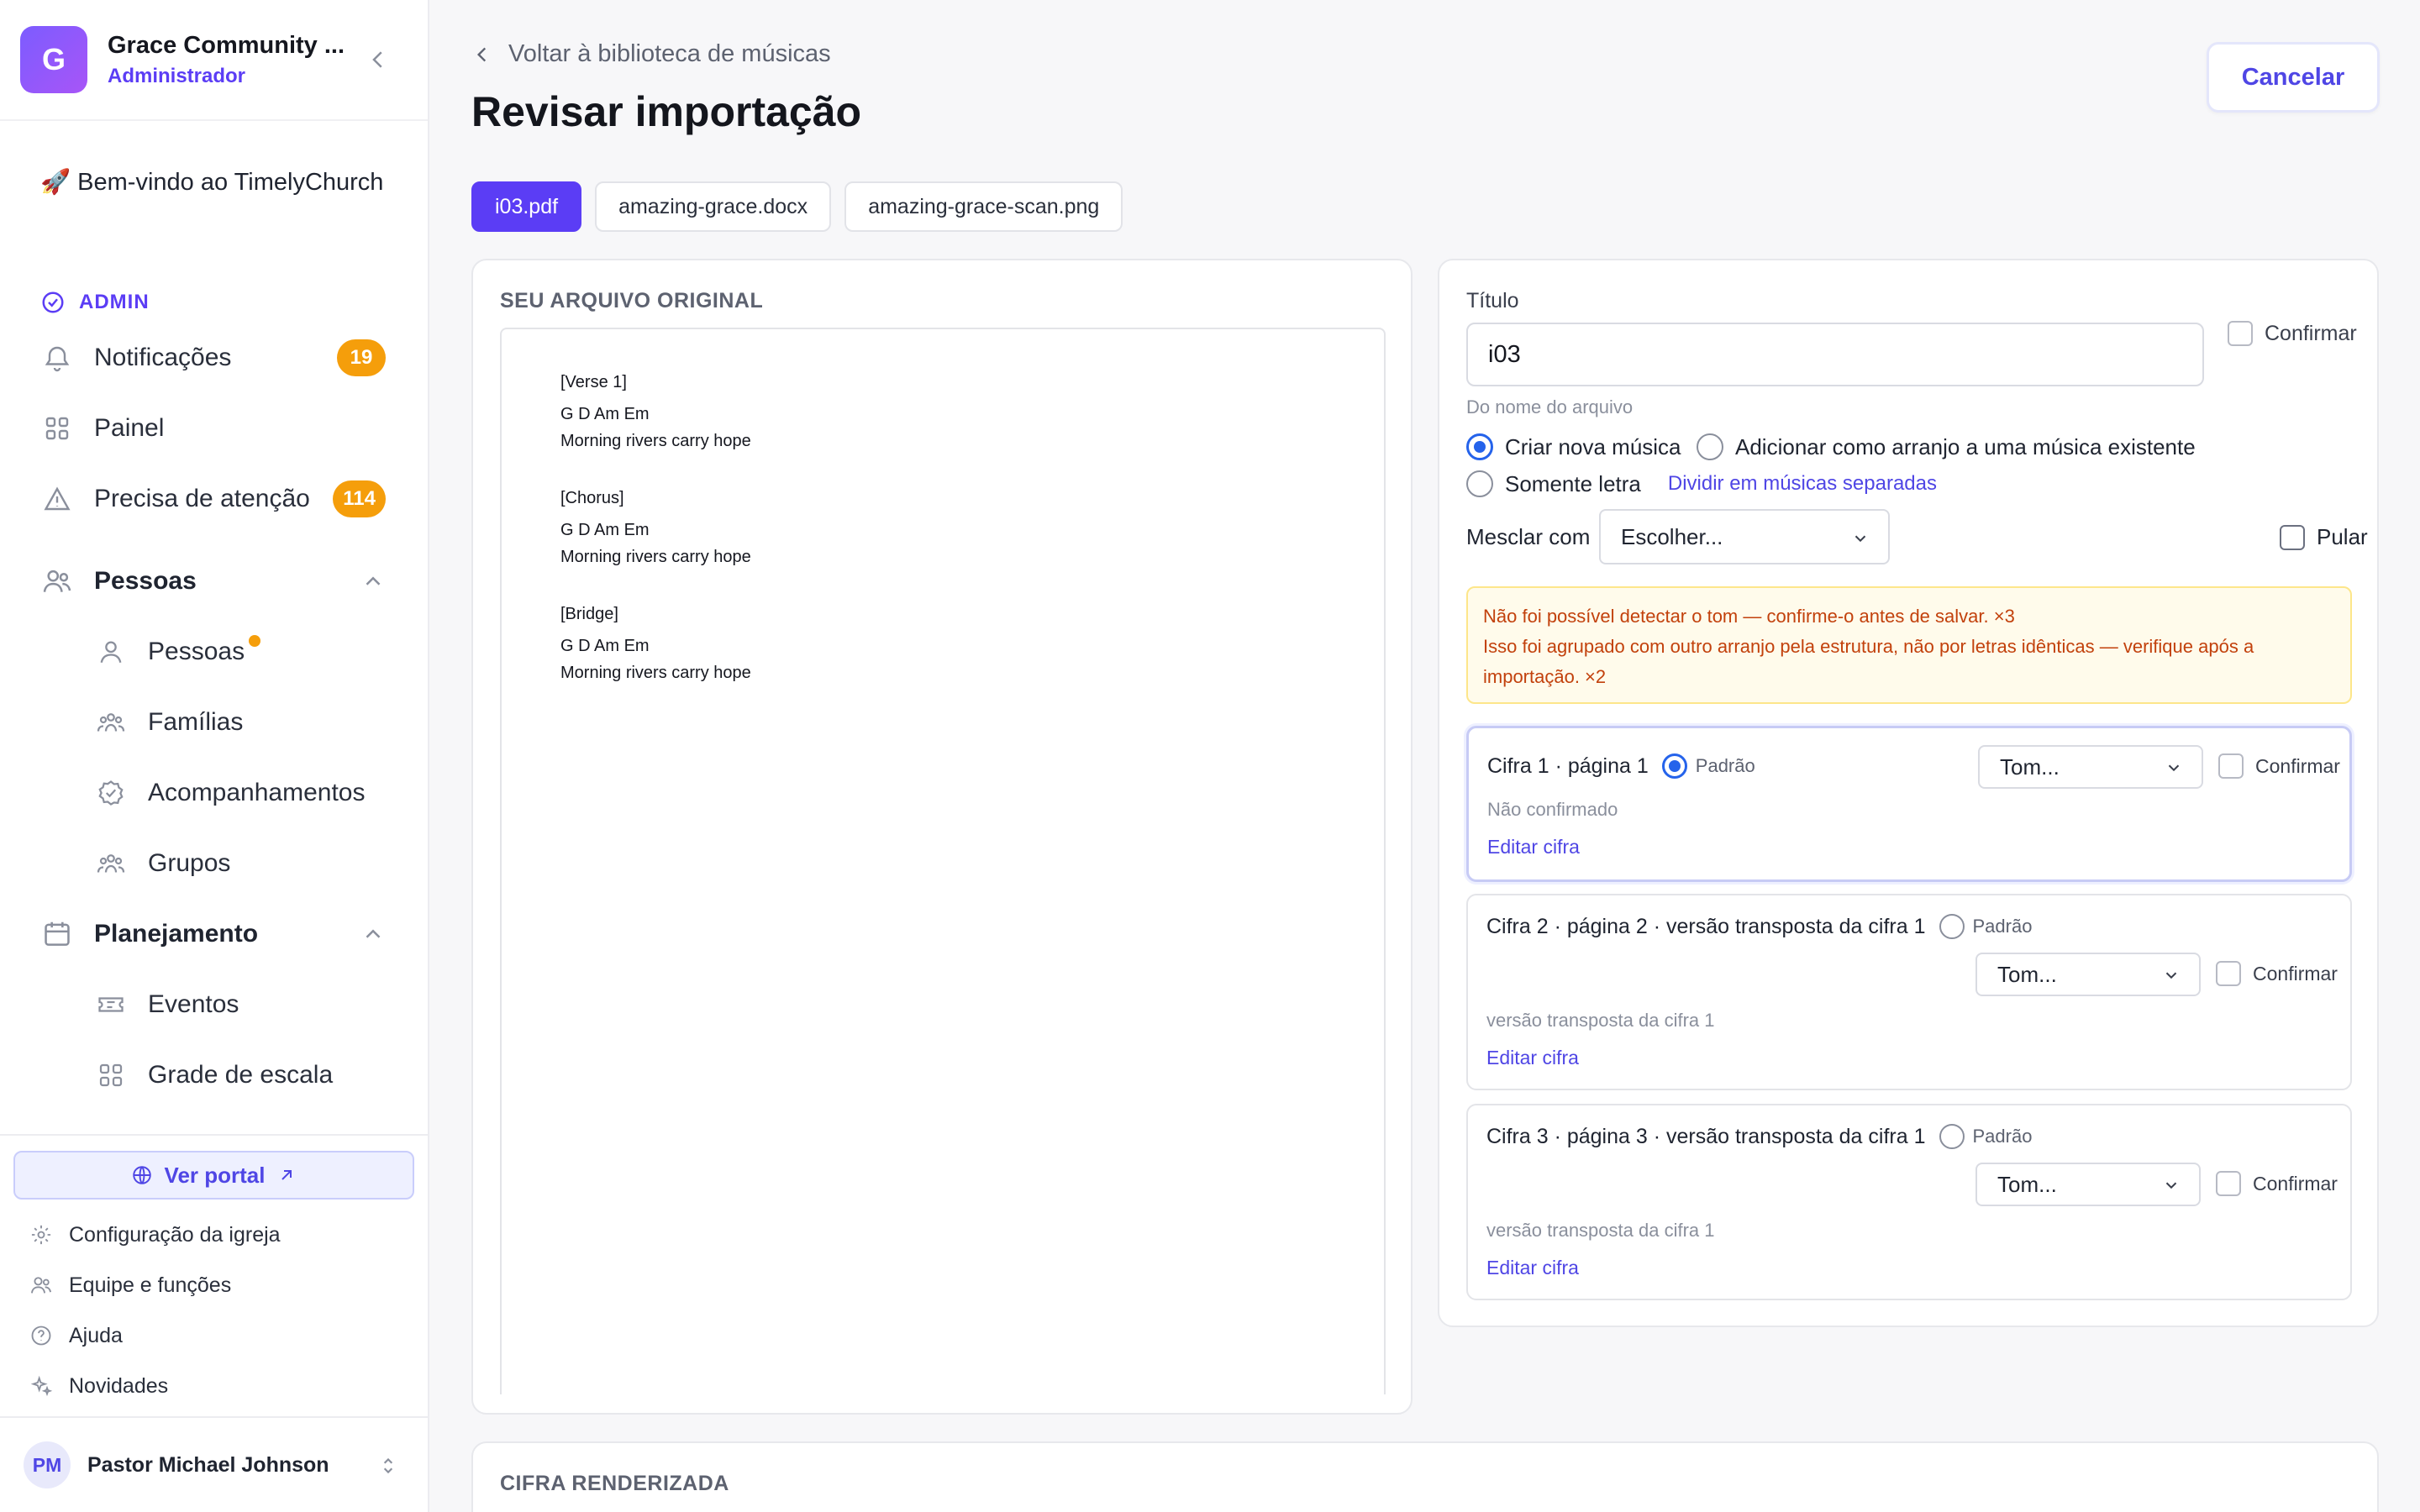 The width and height of the screenshot is (2420, 1512). What do you see at coordinates (129, 428) in the screenshot?
I see `sidebar-item-label: Painel` at bounding box center [129, 428].